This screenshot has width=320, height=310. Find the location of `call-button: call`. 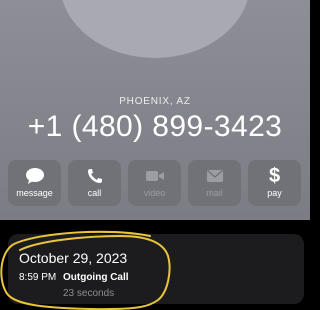

call-button: call is located at coordinates (94, 183).